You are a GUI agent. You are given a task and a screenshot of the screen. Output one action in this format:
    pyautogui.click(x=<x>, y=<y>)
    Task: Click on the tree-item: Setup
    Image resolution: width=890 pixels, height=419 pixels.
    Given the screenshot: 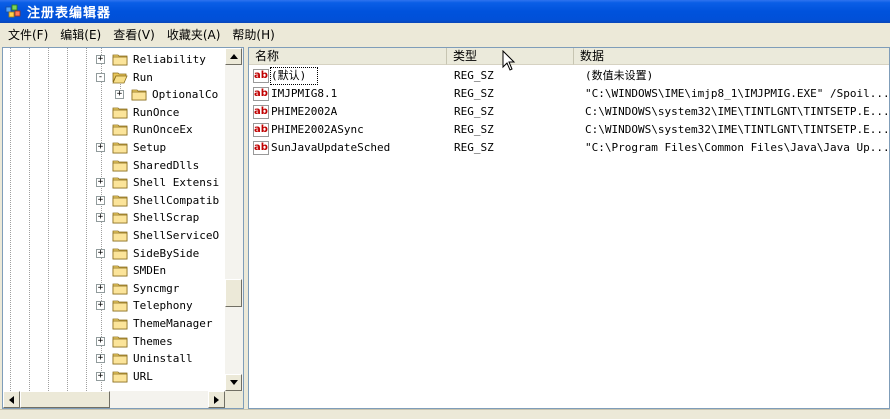 What is the action you would take?
    pyautogui.click(x=139, y=147)
    